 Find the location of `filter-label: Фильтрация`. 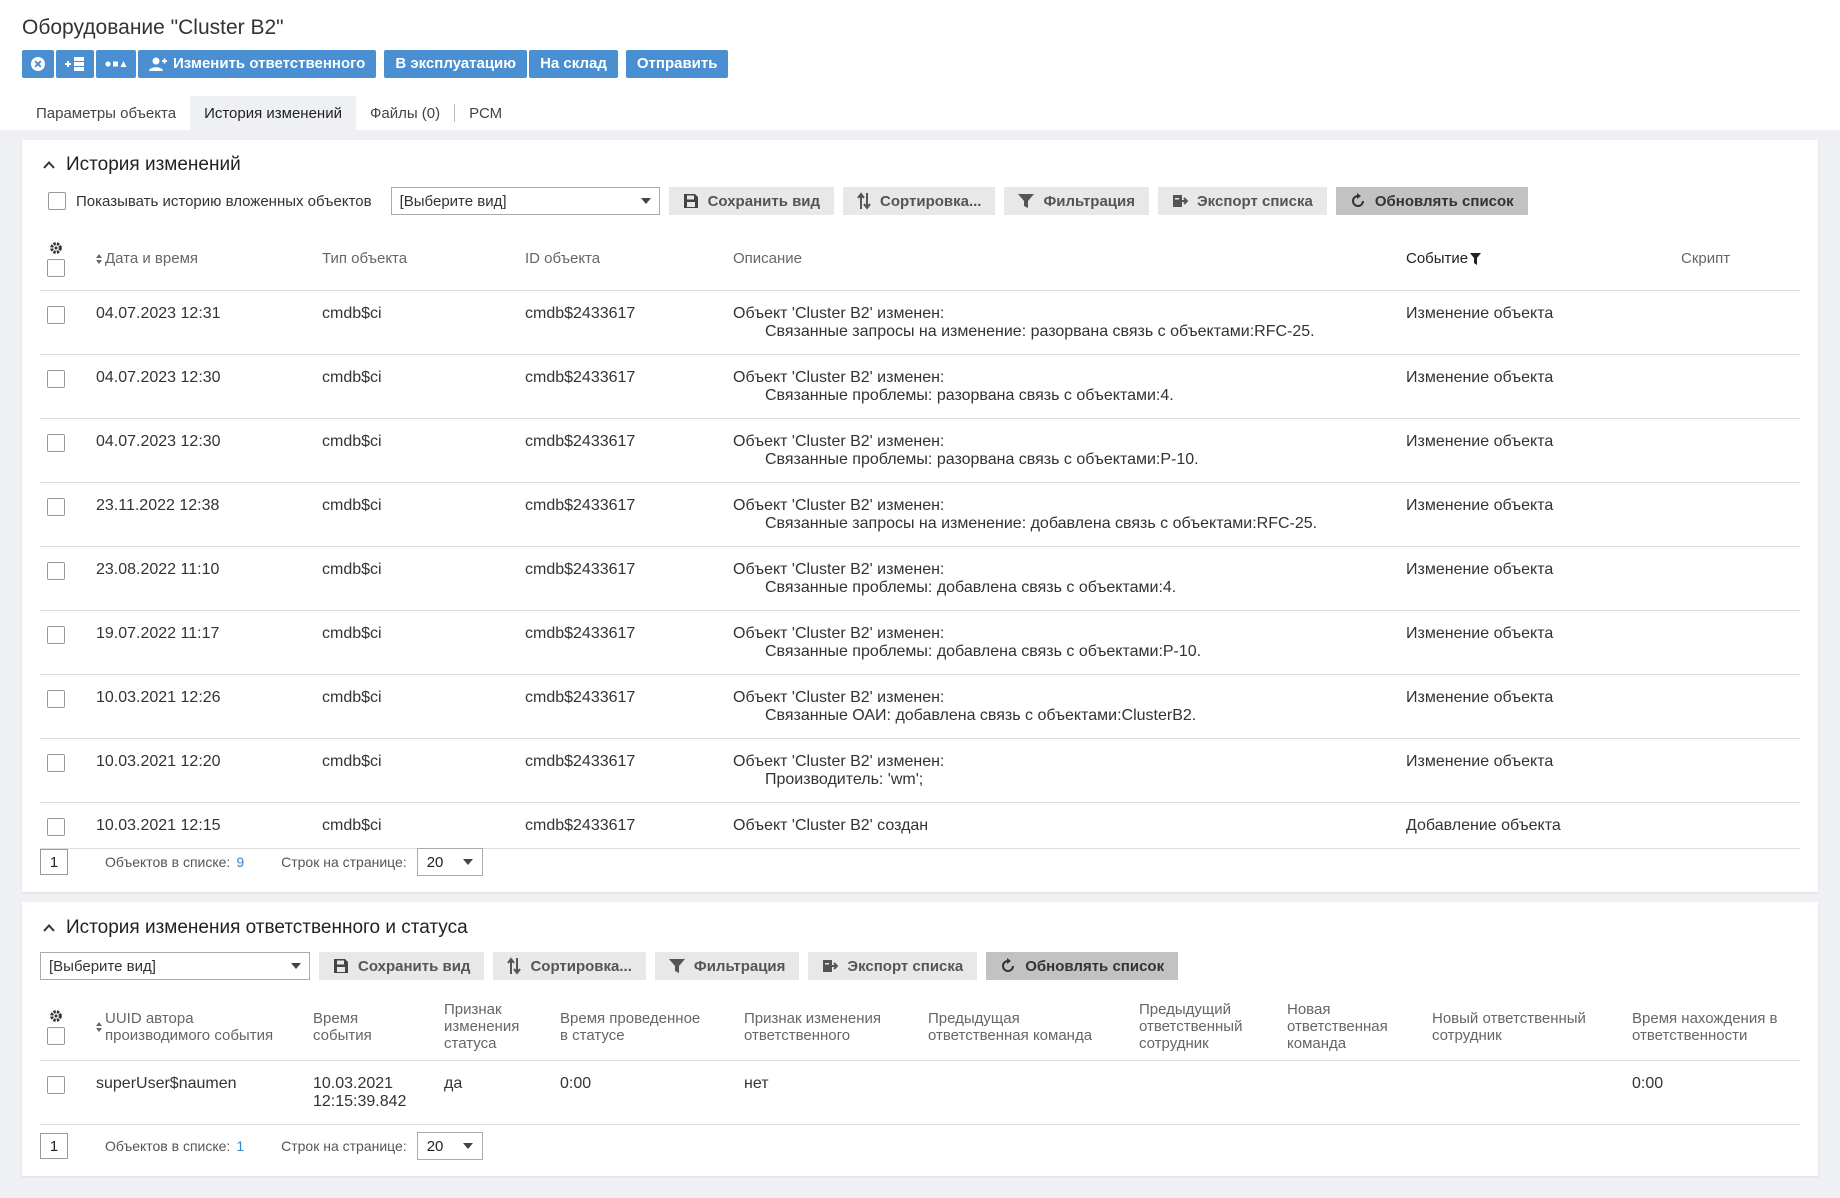

filter-label: Фильтрация is located at coordinates (1089, 201).